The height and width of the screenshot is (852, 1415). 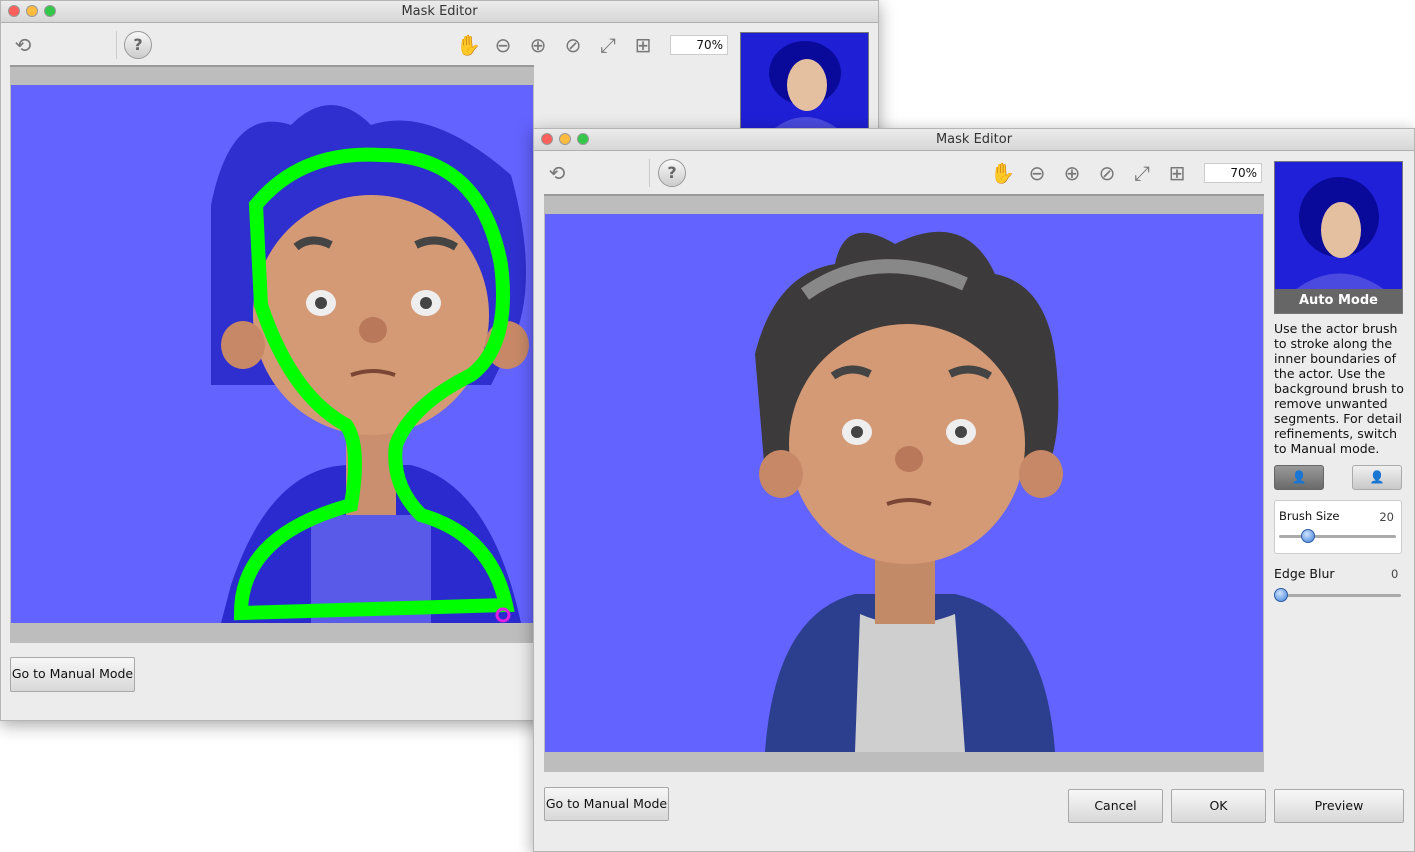 I want to click on mode-label: Auto Mode, so click(x=1338, y=301).